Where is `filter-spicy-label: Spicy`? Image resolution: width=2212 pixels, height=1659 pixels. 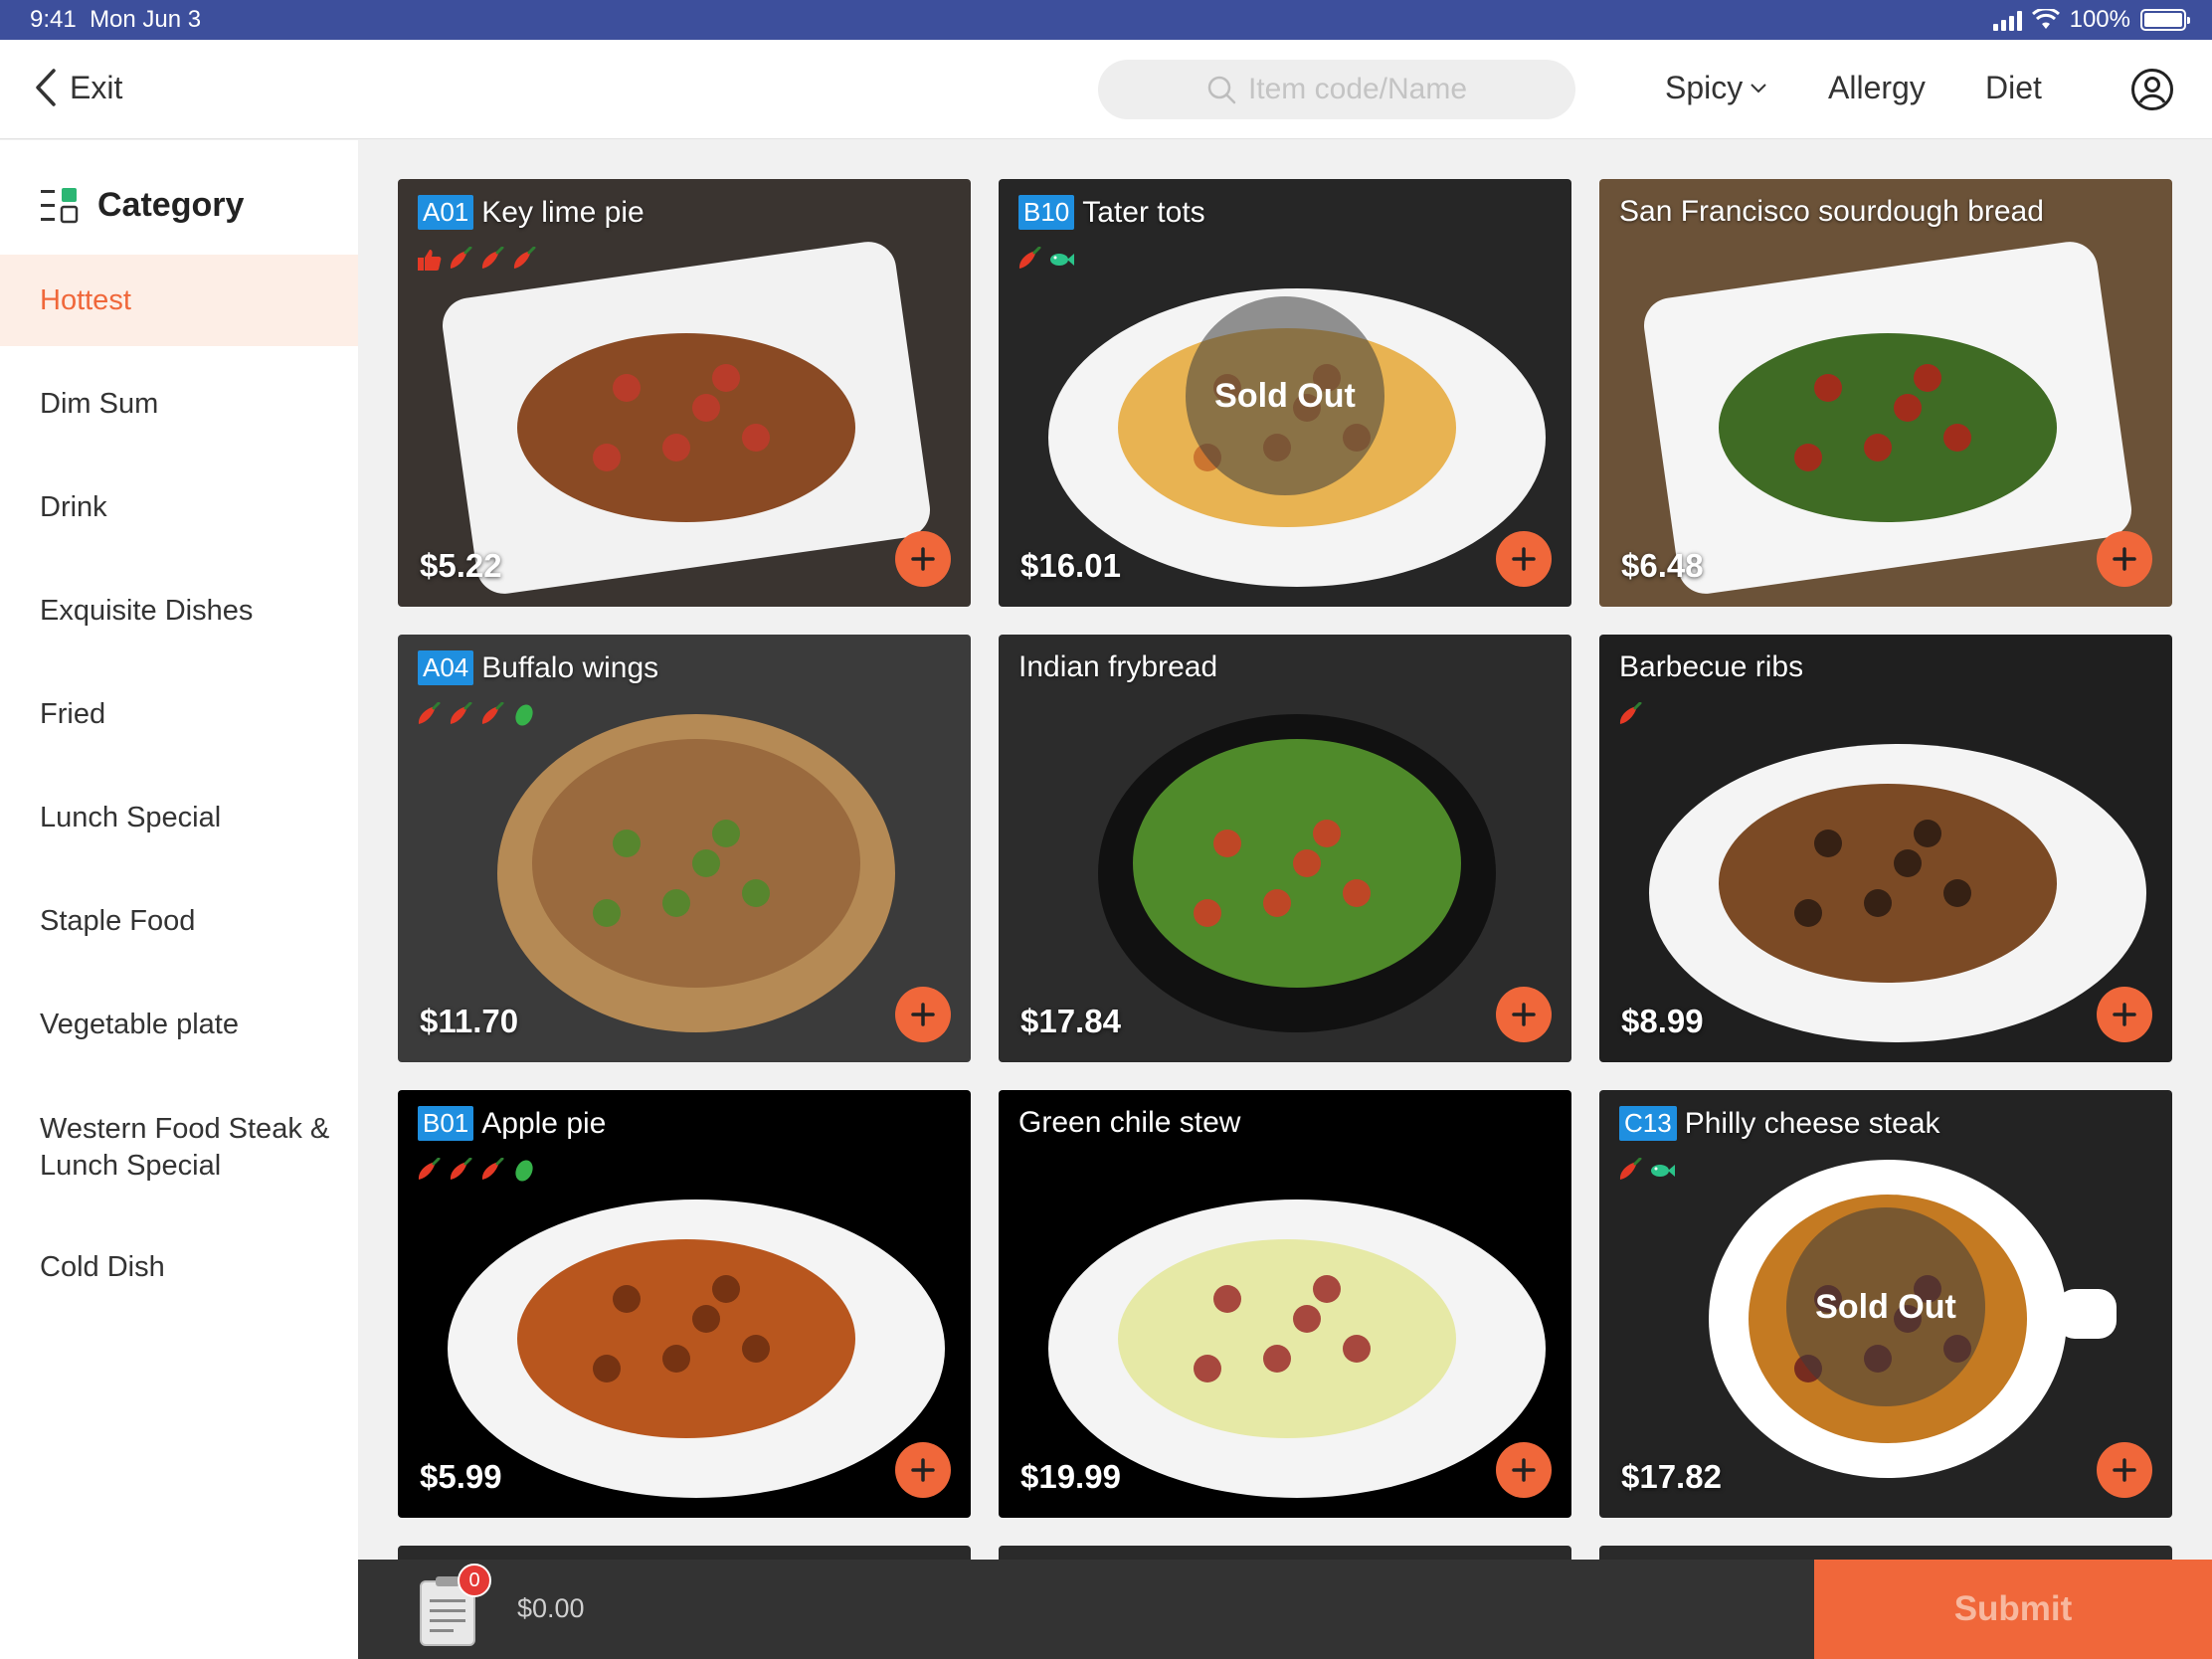 filter-spicy-label: Spicy is located at coordinates (1704, 87).